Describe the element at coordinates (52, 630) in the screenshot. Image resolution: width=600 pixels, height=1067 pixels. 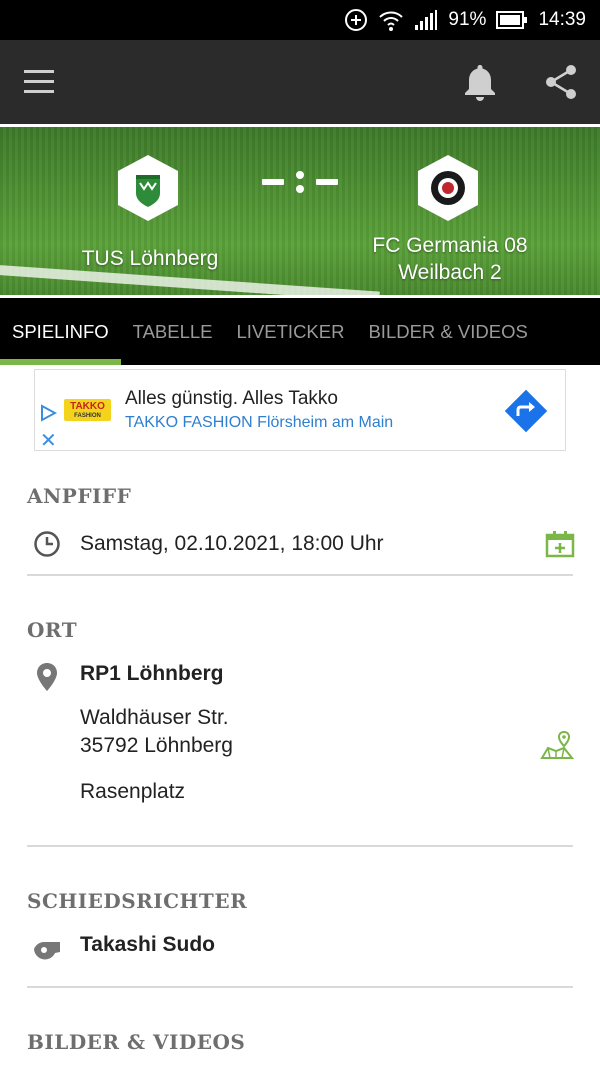
I see `section-title-ort: ORT` at that location.